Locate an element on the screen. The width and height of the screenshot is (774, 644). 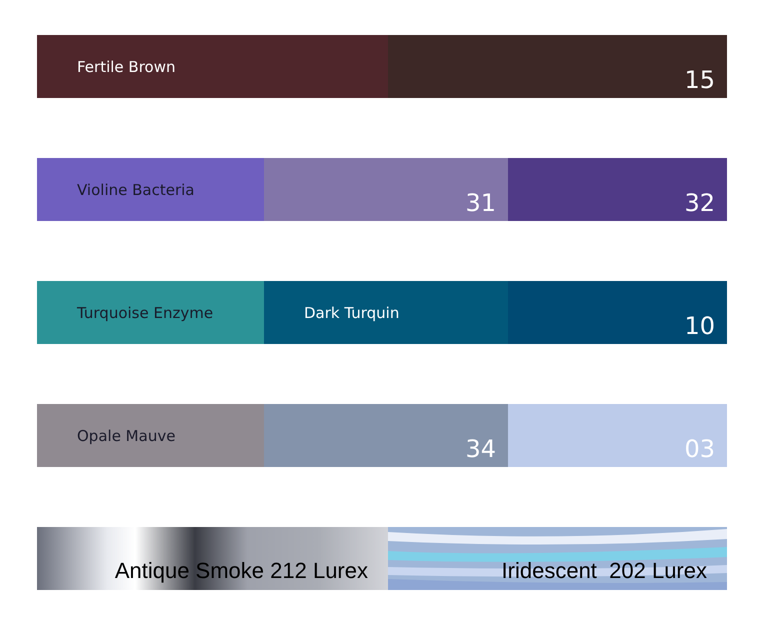
swatch-number: 34 is located at coordinates (480, 449).